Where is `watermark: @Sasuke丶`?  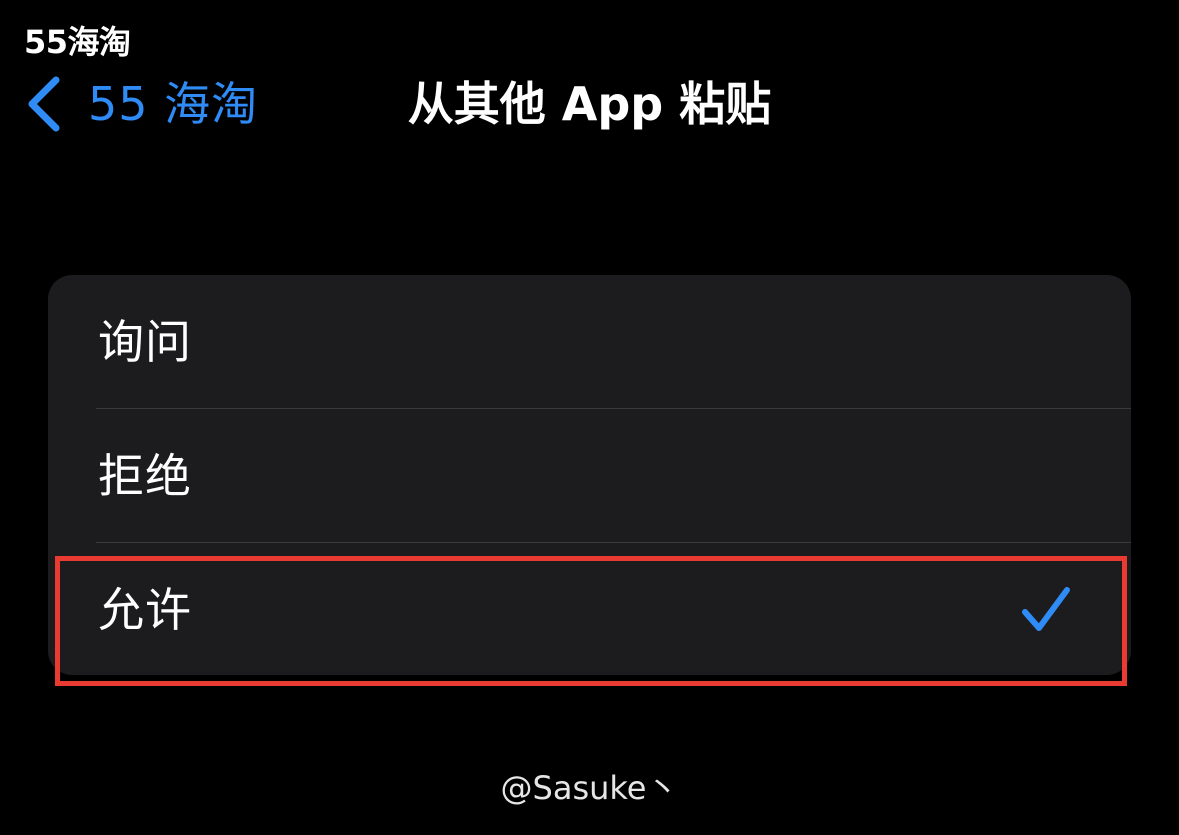 watermark: @Sasuke丶 is located at coordinates (589, 788).